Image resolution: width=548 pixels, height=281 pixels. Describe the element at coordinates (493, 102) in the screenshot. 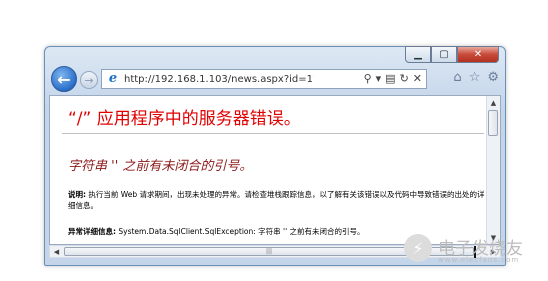

I see `scroll-up-icon: ▲` at that location.